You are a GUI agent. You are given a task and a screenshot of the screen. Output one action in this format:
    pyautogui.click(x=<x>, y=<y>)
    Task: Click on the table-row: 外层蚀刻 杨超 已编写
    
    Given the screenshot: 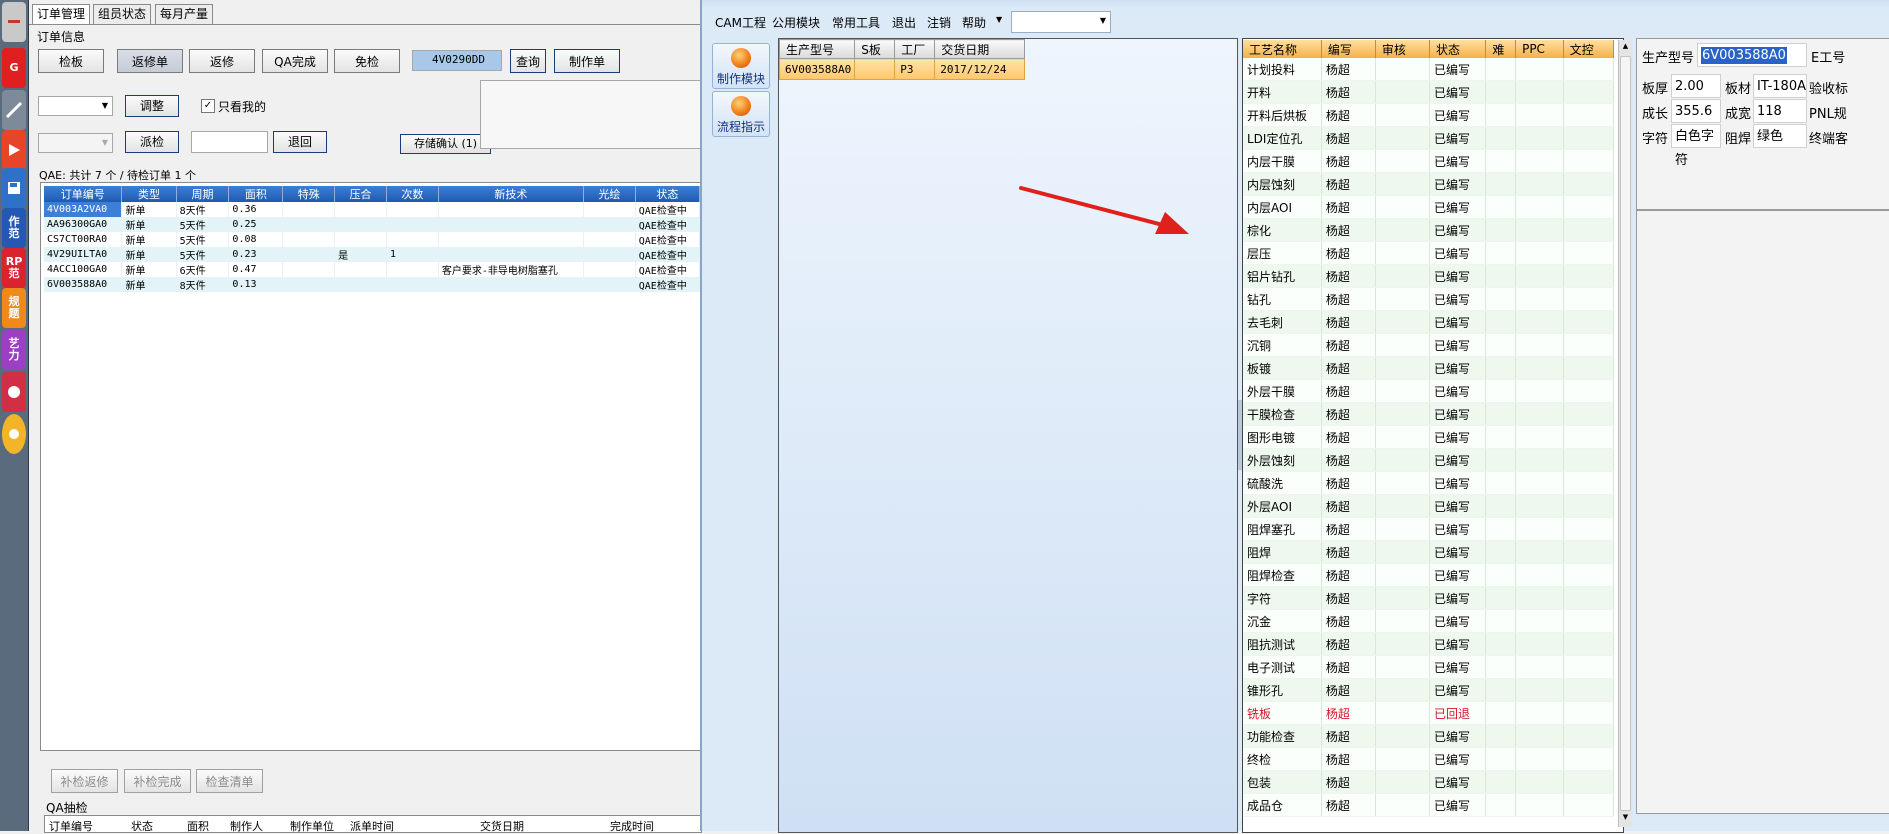 What is the action you would take?
    pyautogui.click(x=1429, y=460)
    